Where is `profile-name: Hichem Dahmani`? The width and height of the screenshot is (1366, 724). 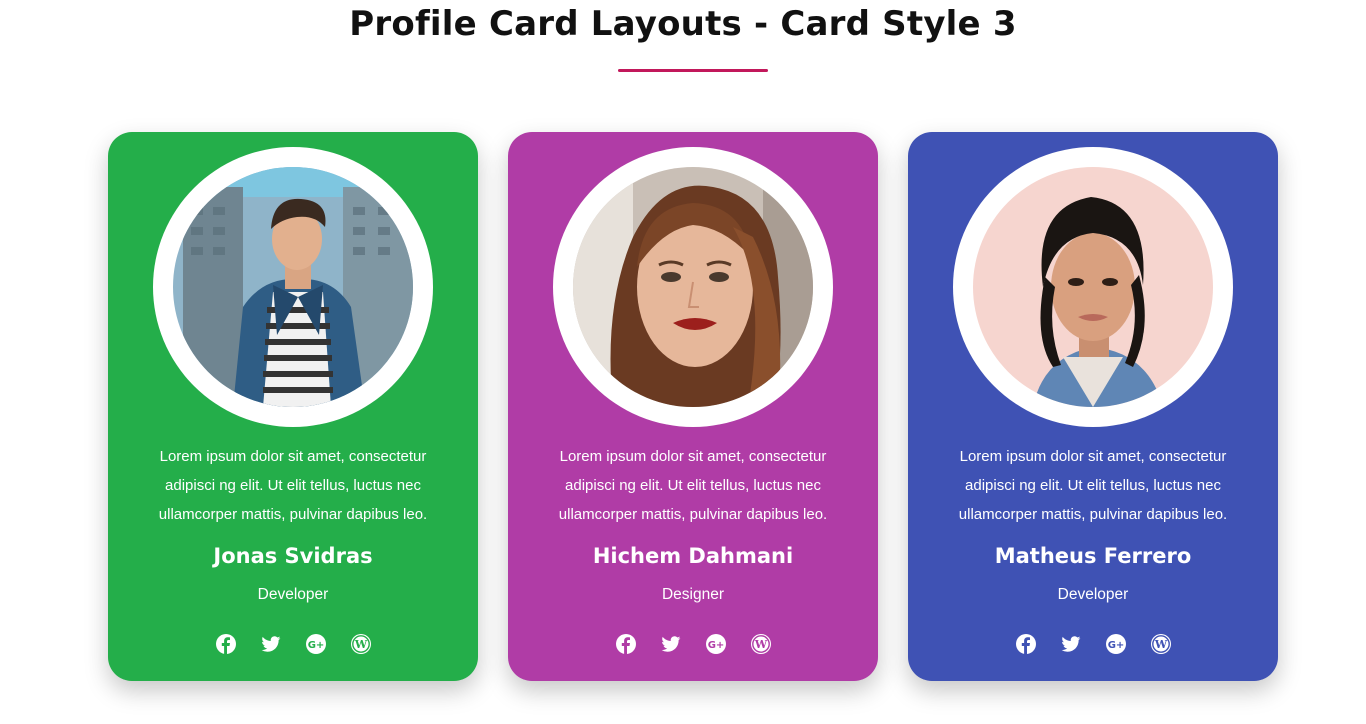
profile-name: Hichem Dahmani is located at coordinates (693, 556).